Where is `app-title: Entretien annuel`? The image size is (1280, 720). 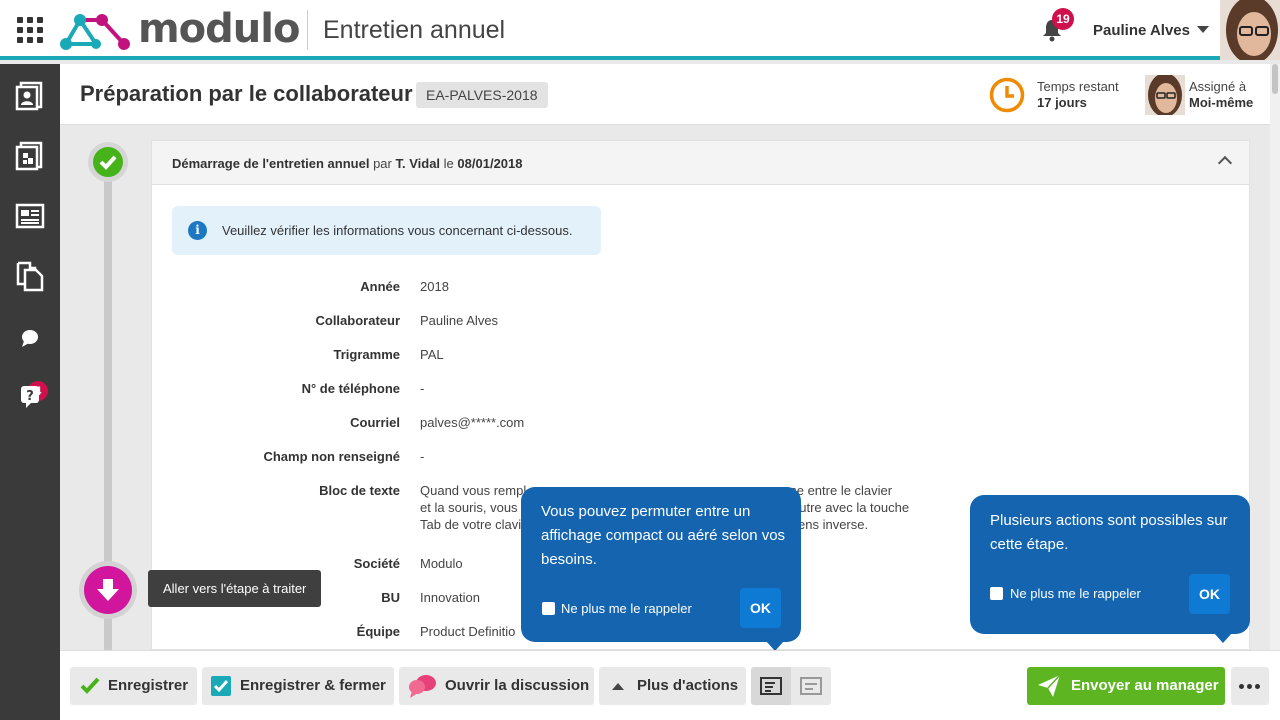
app-title: Entretien annuel is located at coordinates (414, 30).